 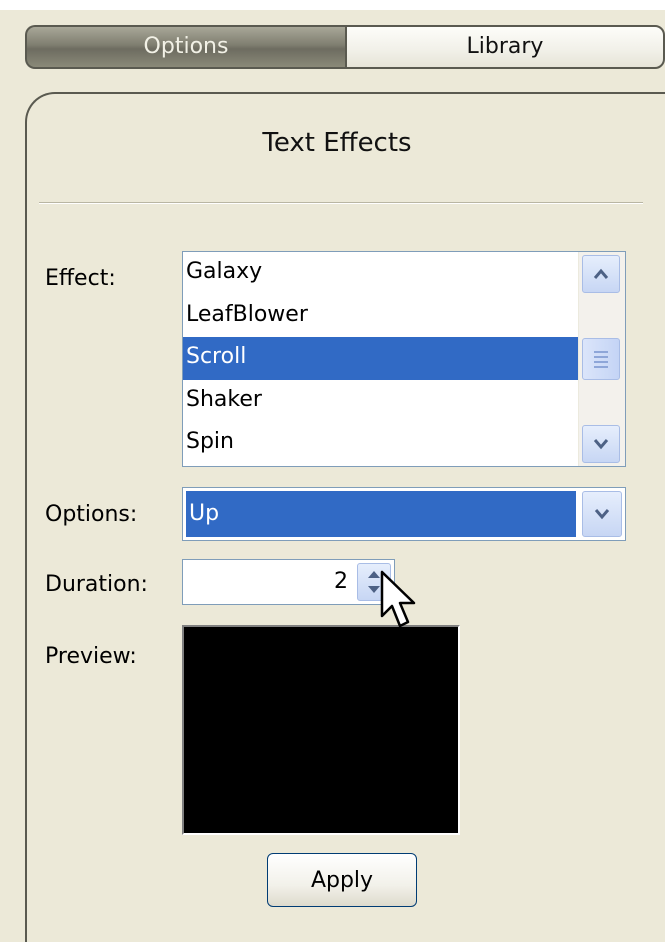 What do you see at coordinates (342, 880) in the screenshot?
I see `apply-button: Apply` at bounding box center [342, 880].